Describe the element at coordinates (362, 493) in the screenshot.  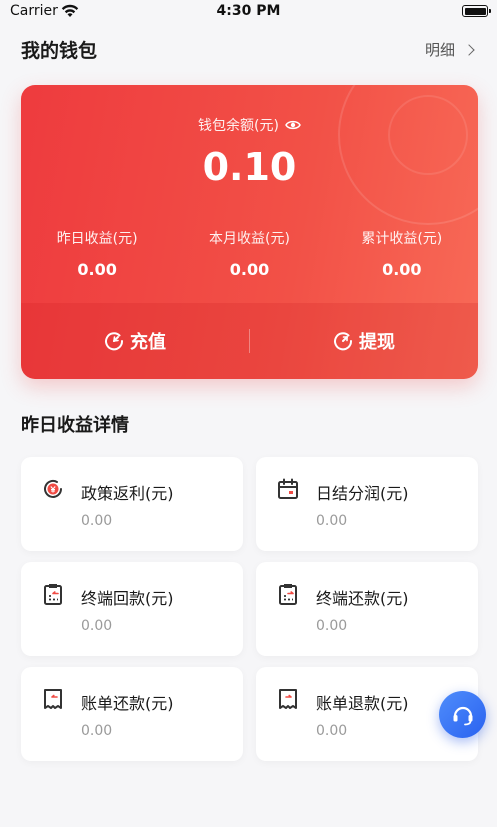
I see `tile-label: 日结分润(元)` at that location.